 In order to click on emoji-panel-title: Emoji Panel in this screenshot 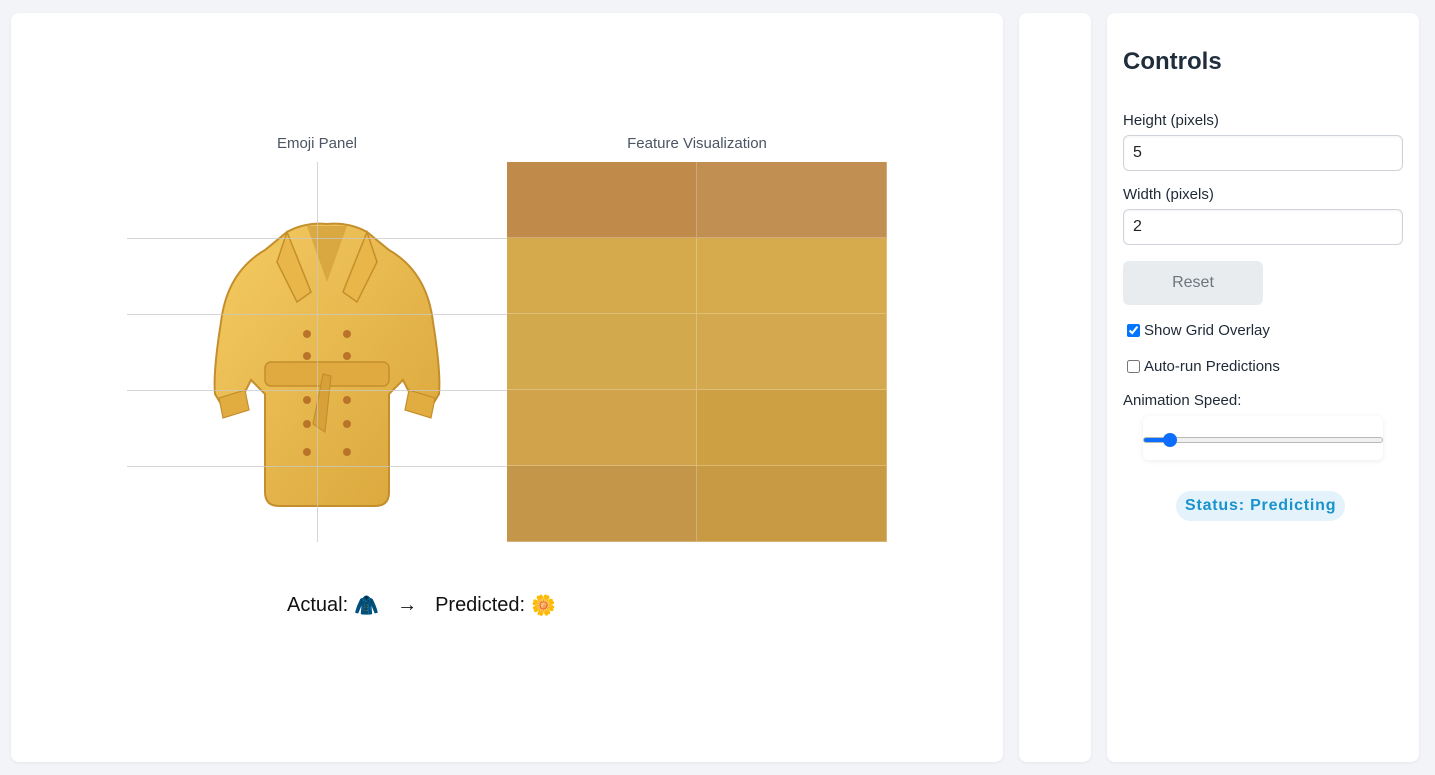, I will do `click(317, 143)`.